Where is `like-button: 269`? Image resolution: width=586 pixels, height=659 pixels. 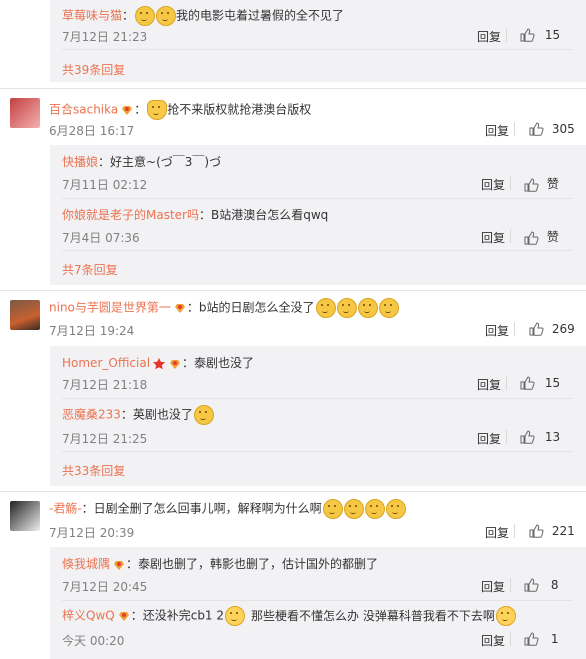 like-button: 269 is located at coordinates (551, 329).